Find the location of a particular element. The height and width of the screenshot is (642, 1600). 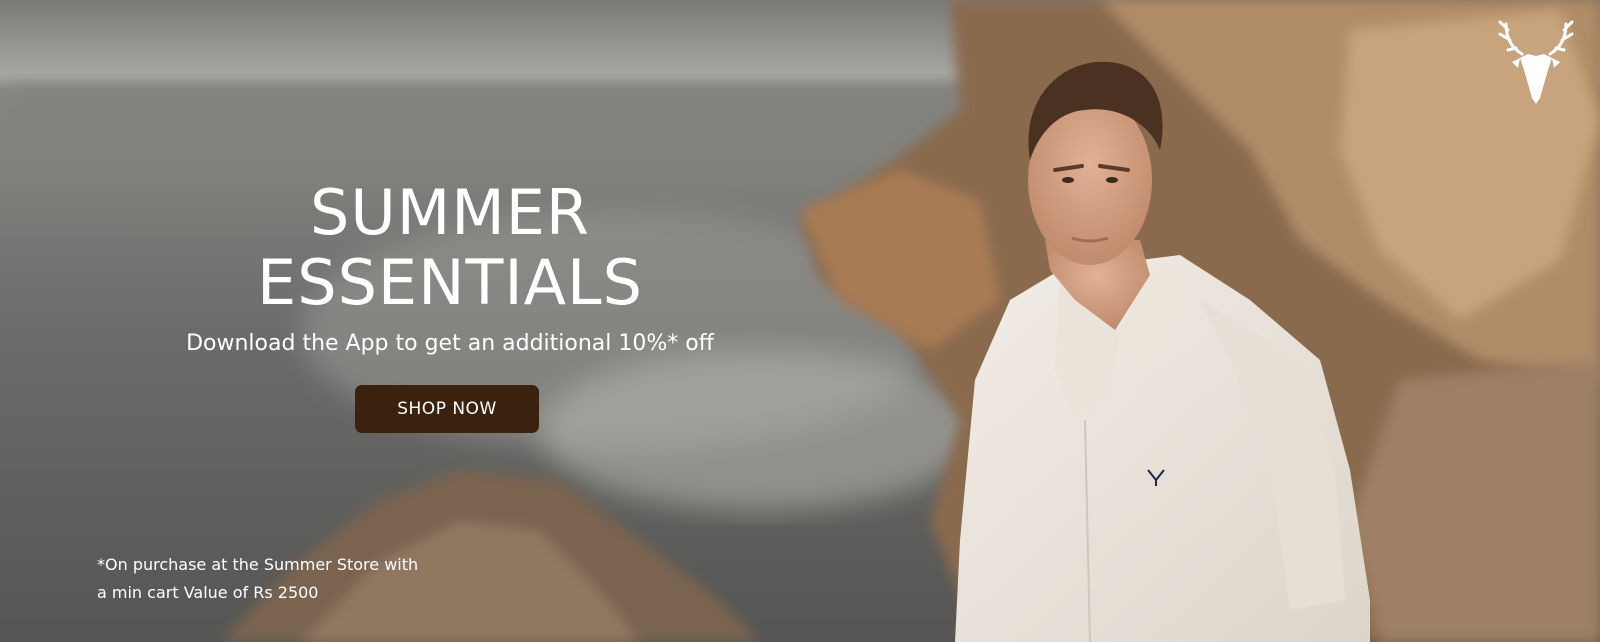

stag-head-icon is located at coordinates (1536, 60).